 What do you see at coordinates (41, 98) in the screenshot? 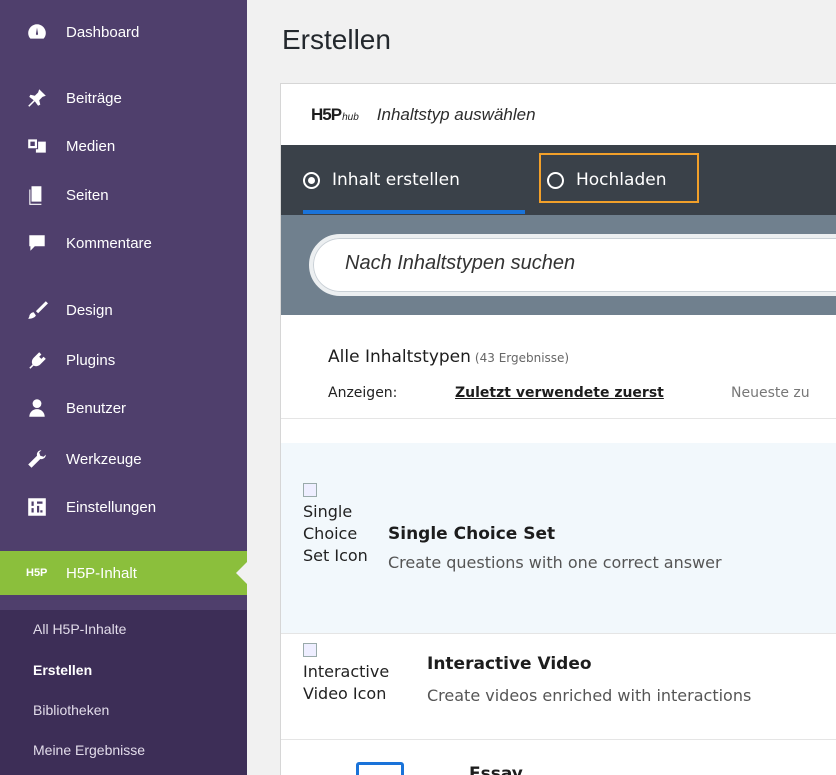
I see `pin-icon` at bounding box center [41, 98].